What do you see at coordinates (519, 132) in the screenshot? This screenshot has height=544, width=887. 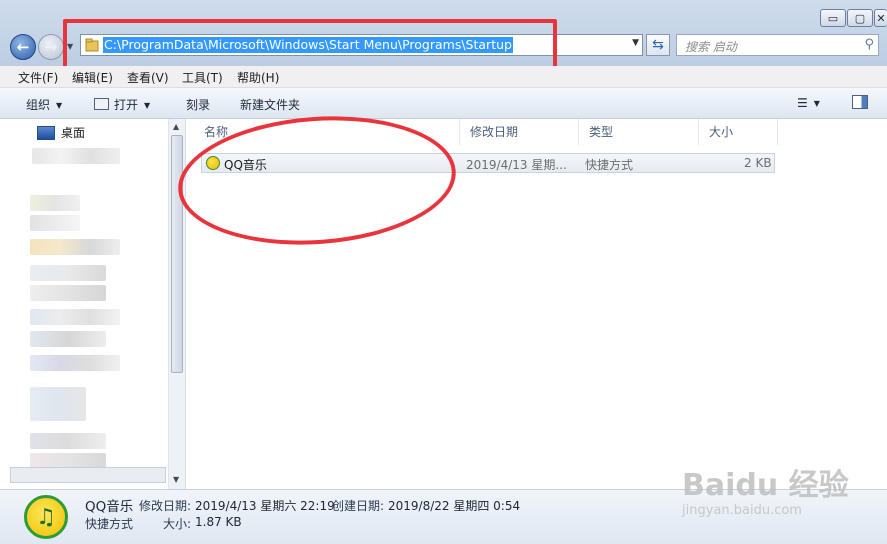 I see `column-header-modified: 修改日期` at bounding box center [519, 132].